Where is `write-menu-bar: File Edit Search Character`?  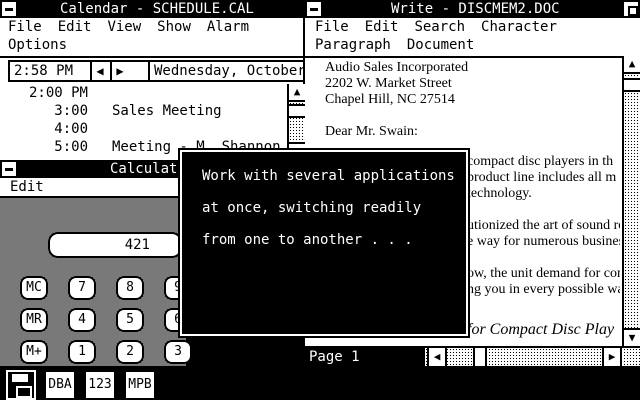 write-menu-bar: File Edit Search Character is located at coordinates (444, 27).